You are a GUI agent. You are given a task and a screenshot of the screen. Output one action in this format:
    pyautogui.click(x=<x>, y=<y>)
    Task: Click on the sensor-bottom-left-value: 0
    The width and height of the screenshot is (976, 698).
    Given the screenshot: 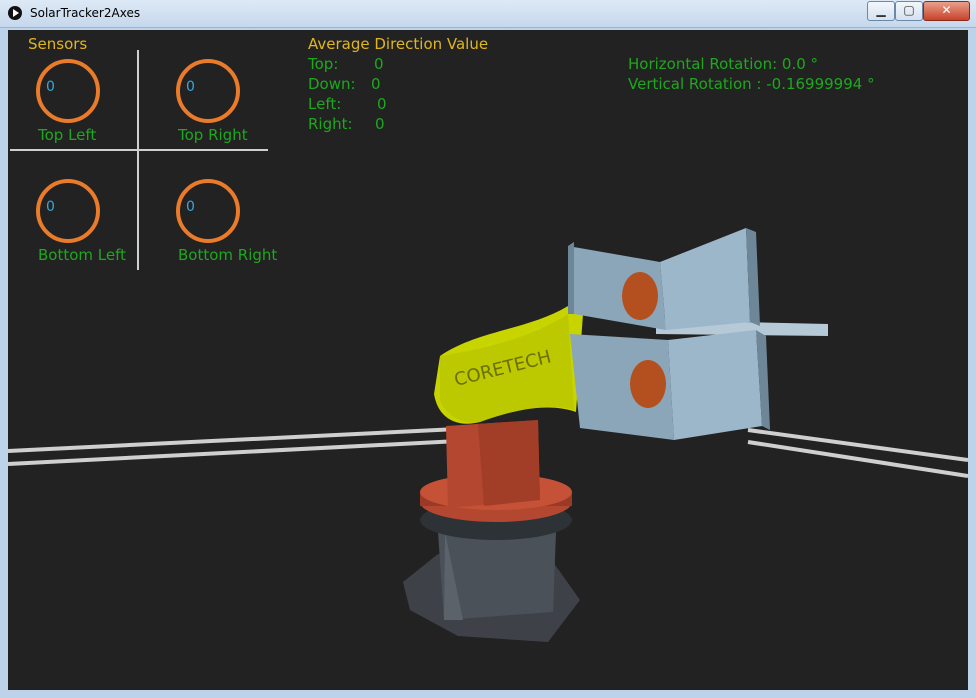 What is the action you would take?
    pyautogui.click(x=50, y=207)
    